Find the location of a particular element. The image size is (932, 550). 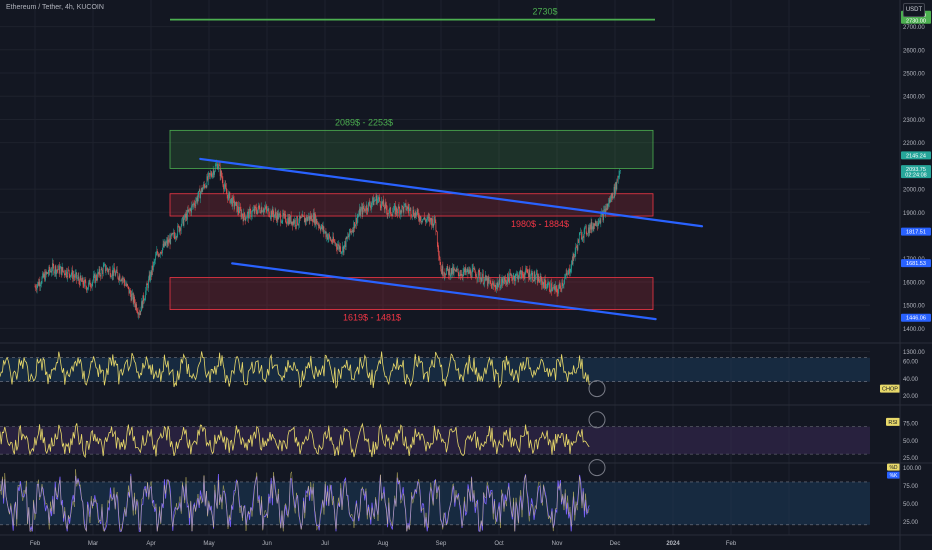

time-axis: Feb Mar Apr May Jun Jul Aug Sep Oct Nov Dec 2024 Feb is located at coordinates (466, 540).